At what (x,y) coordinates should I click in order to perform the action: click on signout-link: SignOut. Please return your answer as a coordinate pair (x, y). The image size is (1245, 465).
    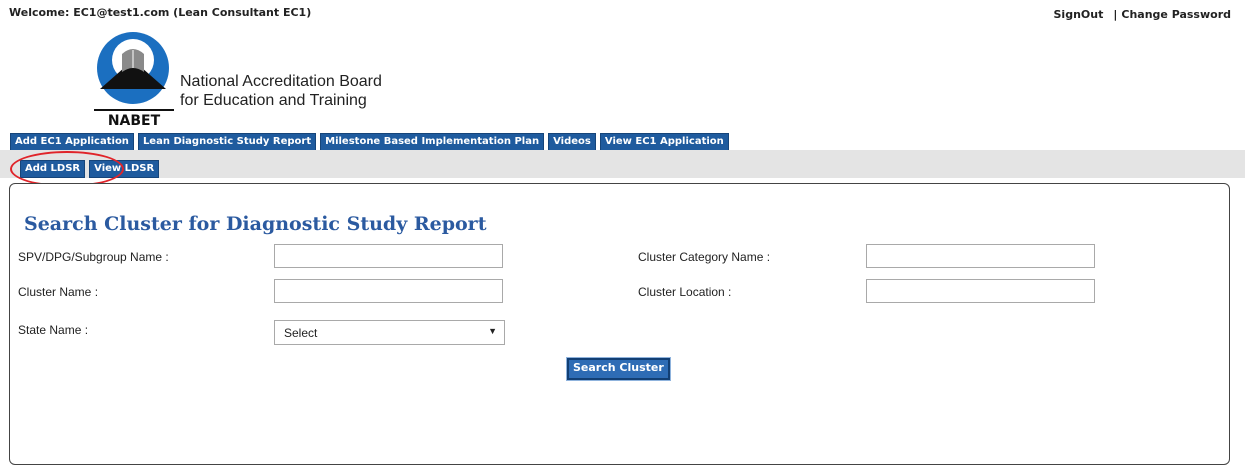
    Looking at the image, I should click on (1079, 14).